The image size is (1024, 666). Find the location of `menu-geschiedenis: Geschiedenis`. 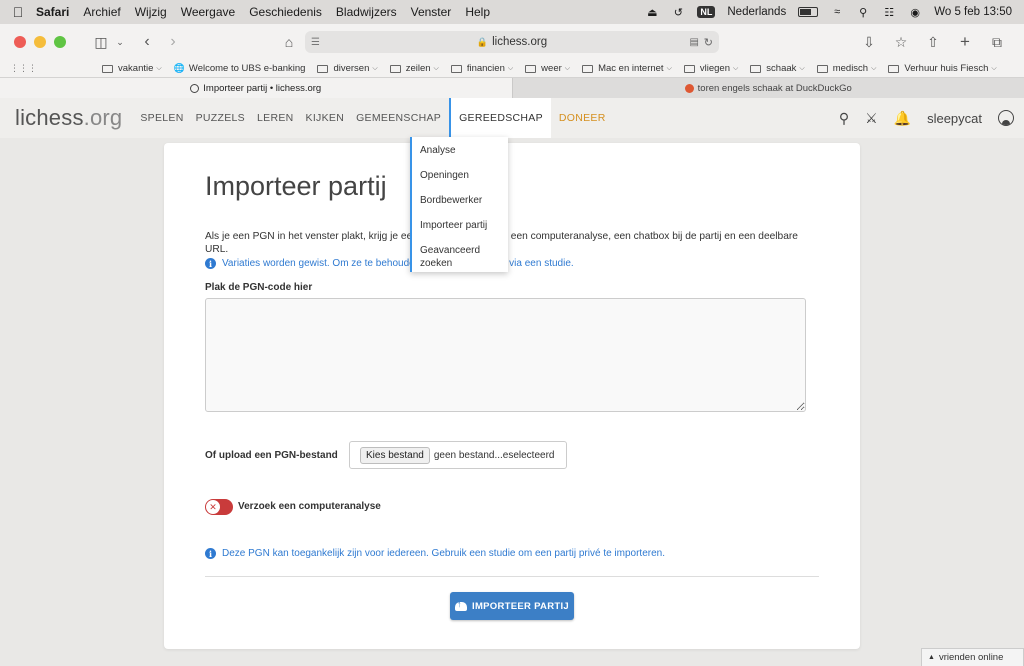

menu-geschiedenis: Geschiedenis is located at coordinates (285, 12).